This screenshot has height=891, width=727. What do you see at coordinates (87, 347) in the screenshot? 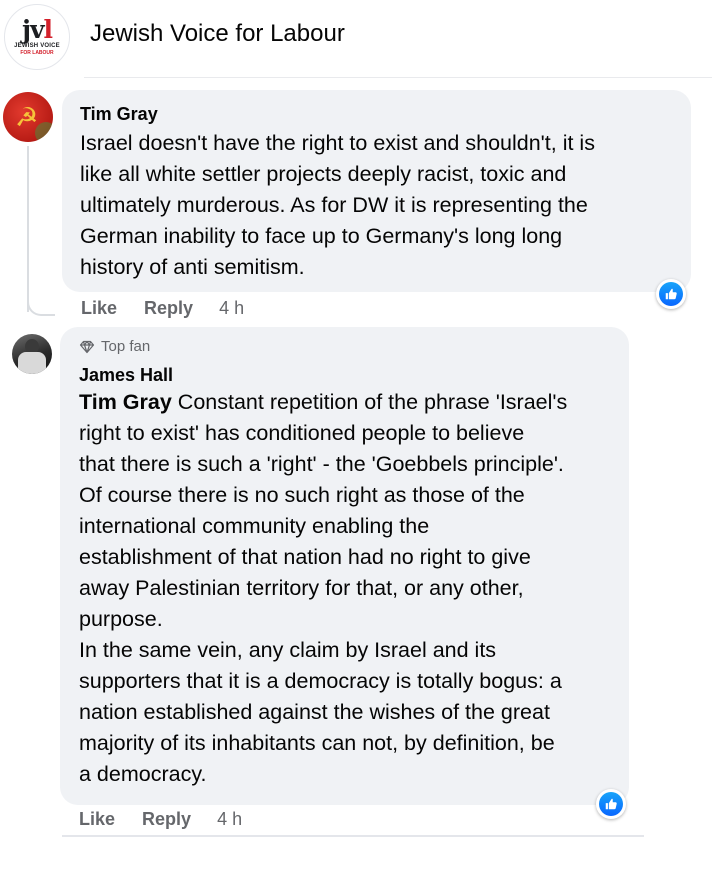
I see `diamond-icon` at bounding box center [87, 347].